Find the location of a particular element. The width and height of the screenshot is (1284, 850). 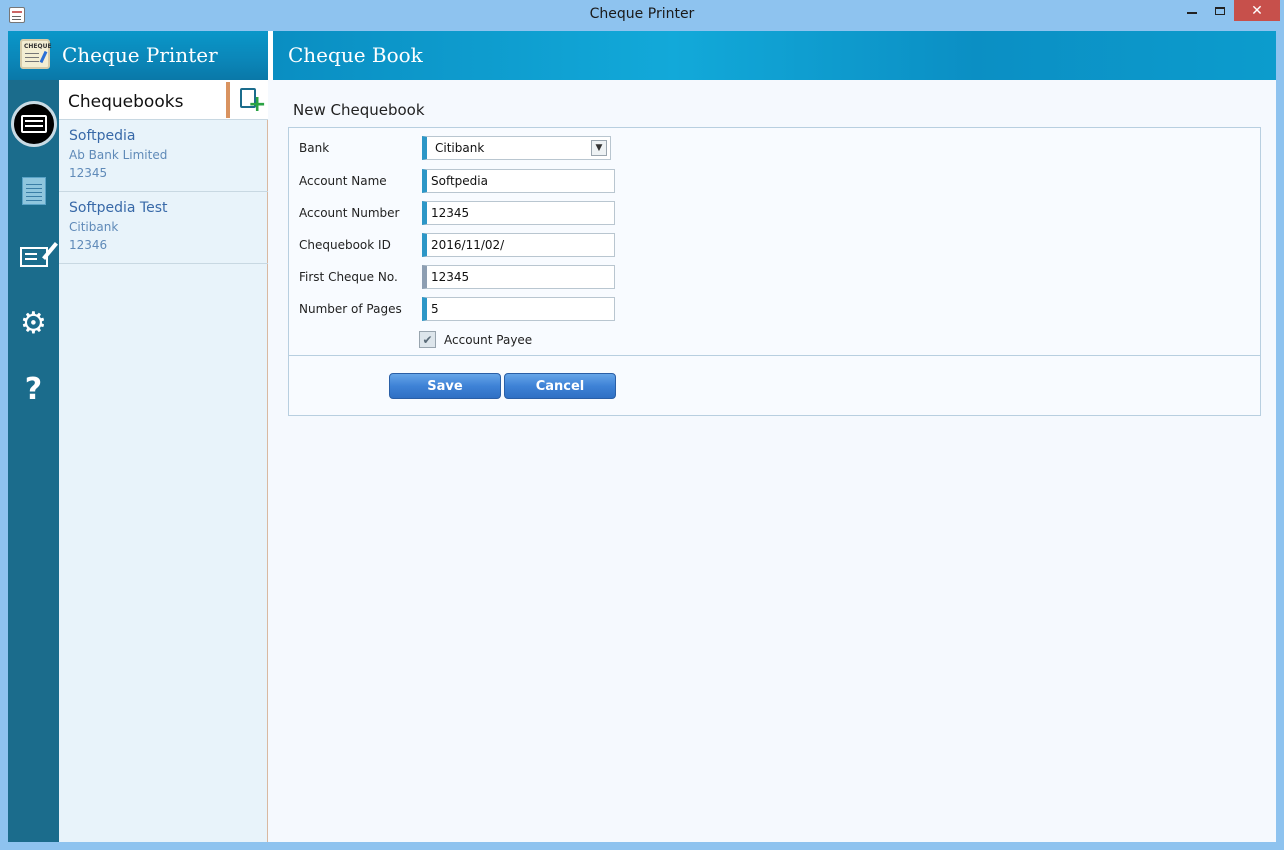

account-number-row: Account Number 12345 is located at coordinates (499, 213).